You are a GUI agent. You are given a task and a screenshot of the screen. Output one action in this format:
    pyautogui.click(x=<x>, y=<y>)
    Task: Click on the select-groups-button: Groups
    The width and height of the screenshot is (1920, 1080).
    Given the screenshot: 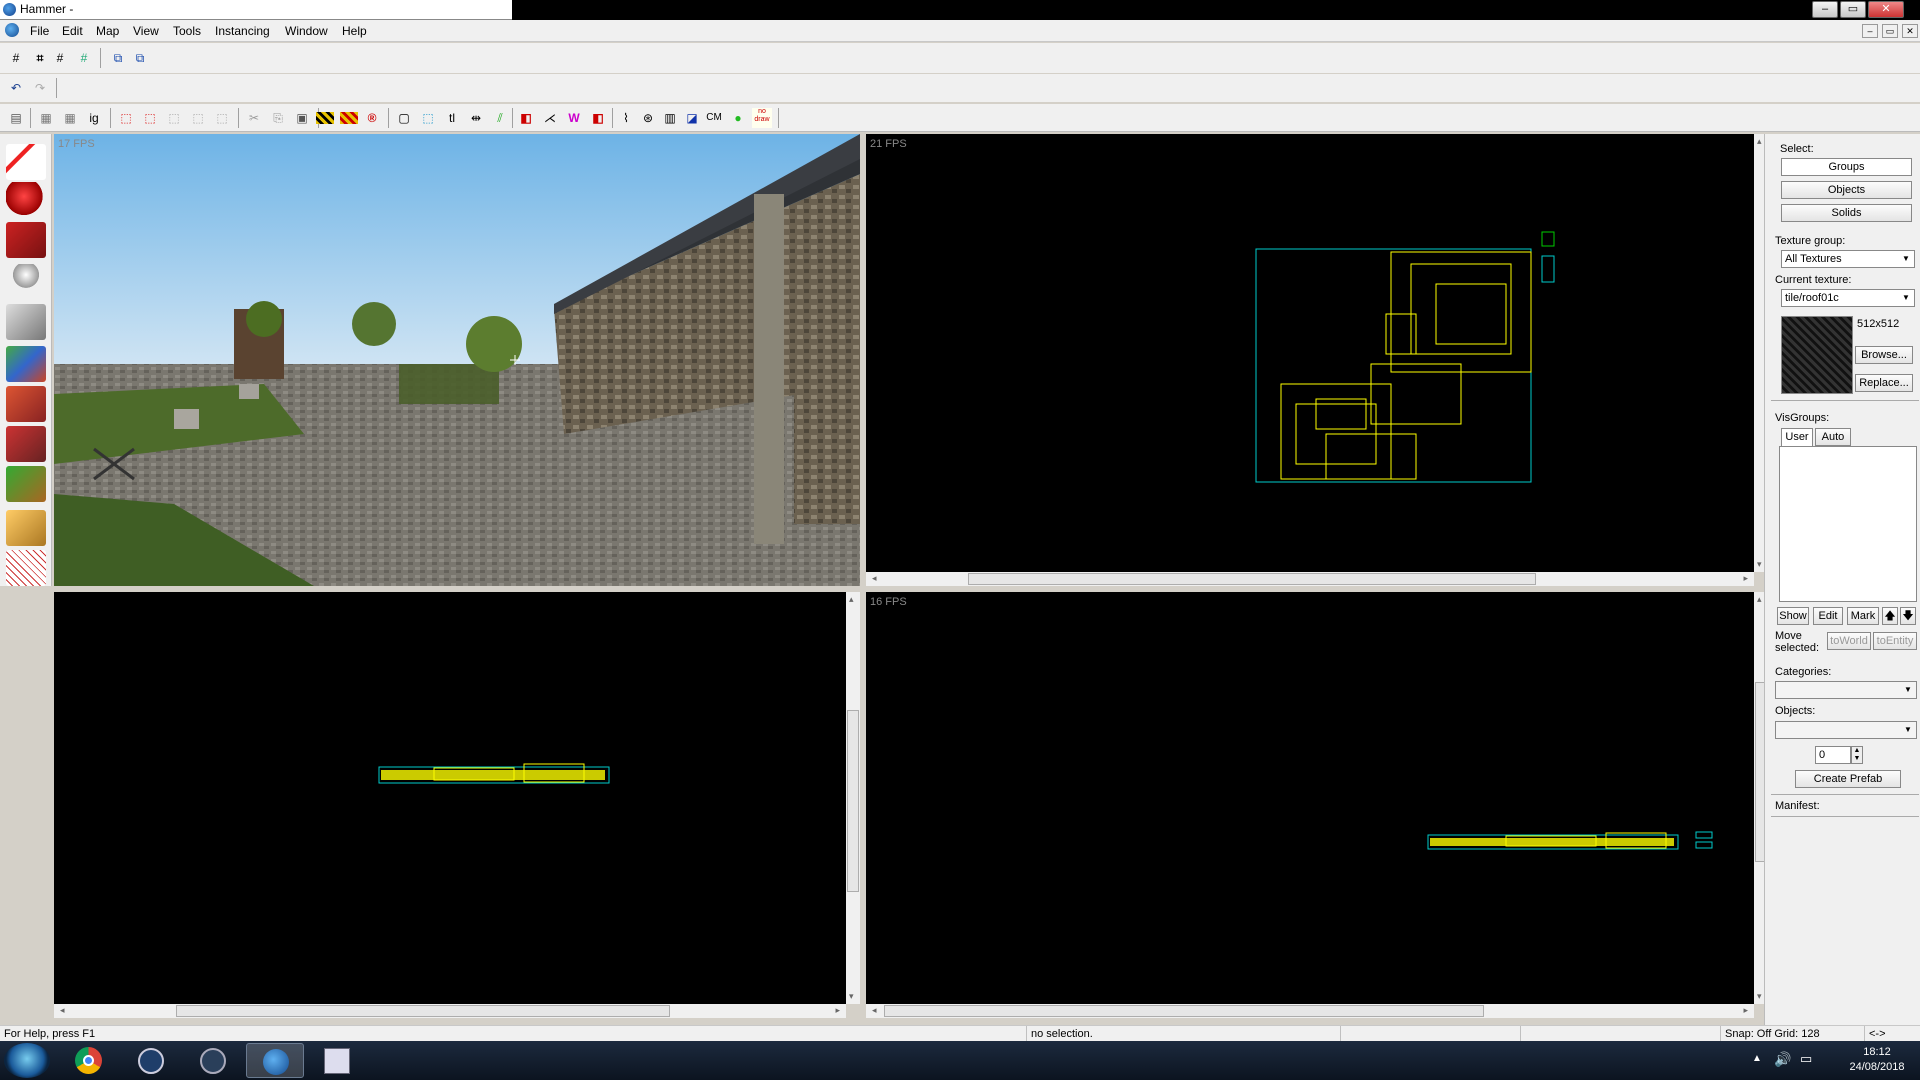 What is the action you would take?
    pyautogui.click(x=1846, y=167)
    